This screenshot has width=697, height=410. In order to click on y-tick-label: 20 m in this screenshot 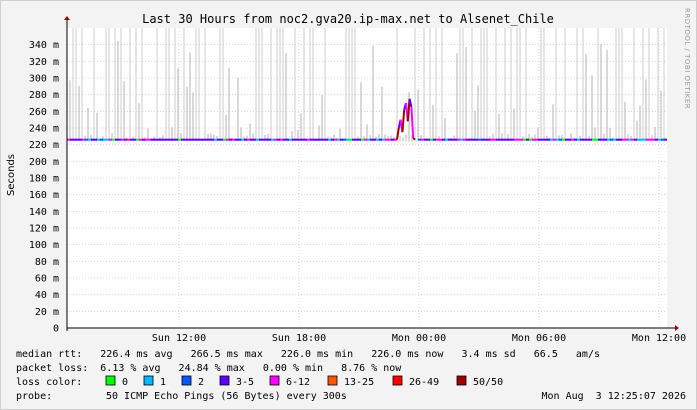, I will do `click(47, 312)`.